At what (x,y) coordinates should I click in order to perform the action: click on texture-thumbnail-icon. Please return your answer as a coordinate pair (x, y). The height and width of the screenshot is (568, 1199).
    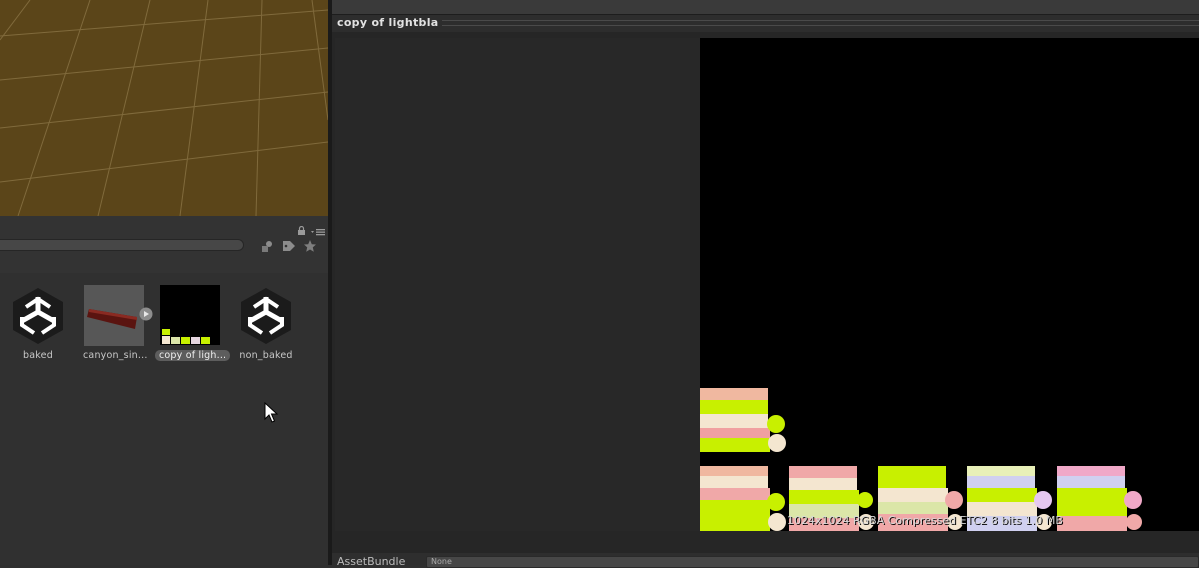
    Looking at the image, I should click on (190, 316).